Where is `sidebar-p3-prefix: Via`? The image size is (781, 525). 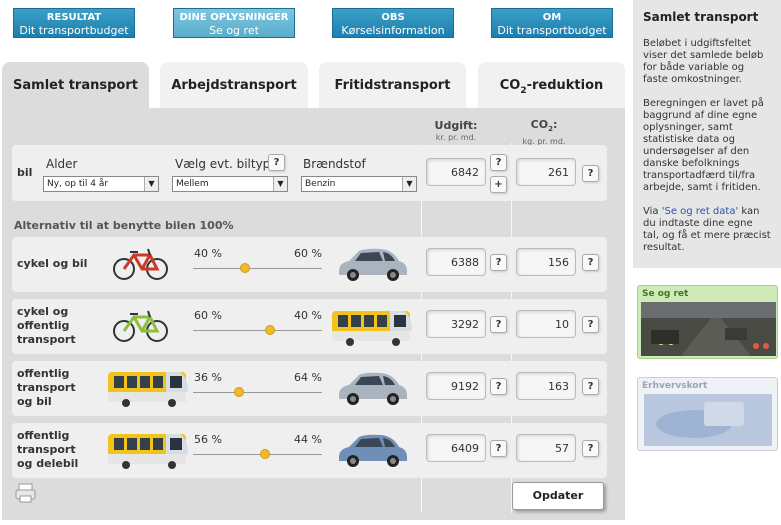 sidebar-p3-prefix: Via is located at coordinates (652, 211).